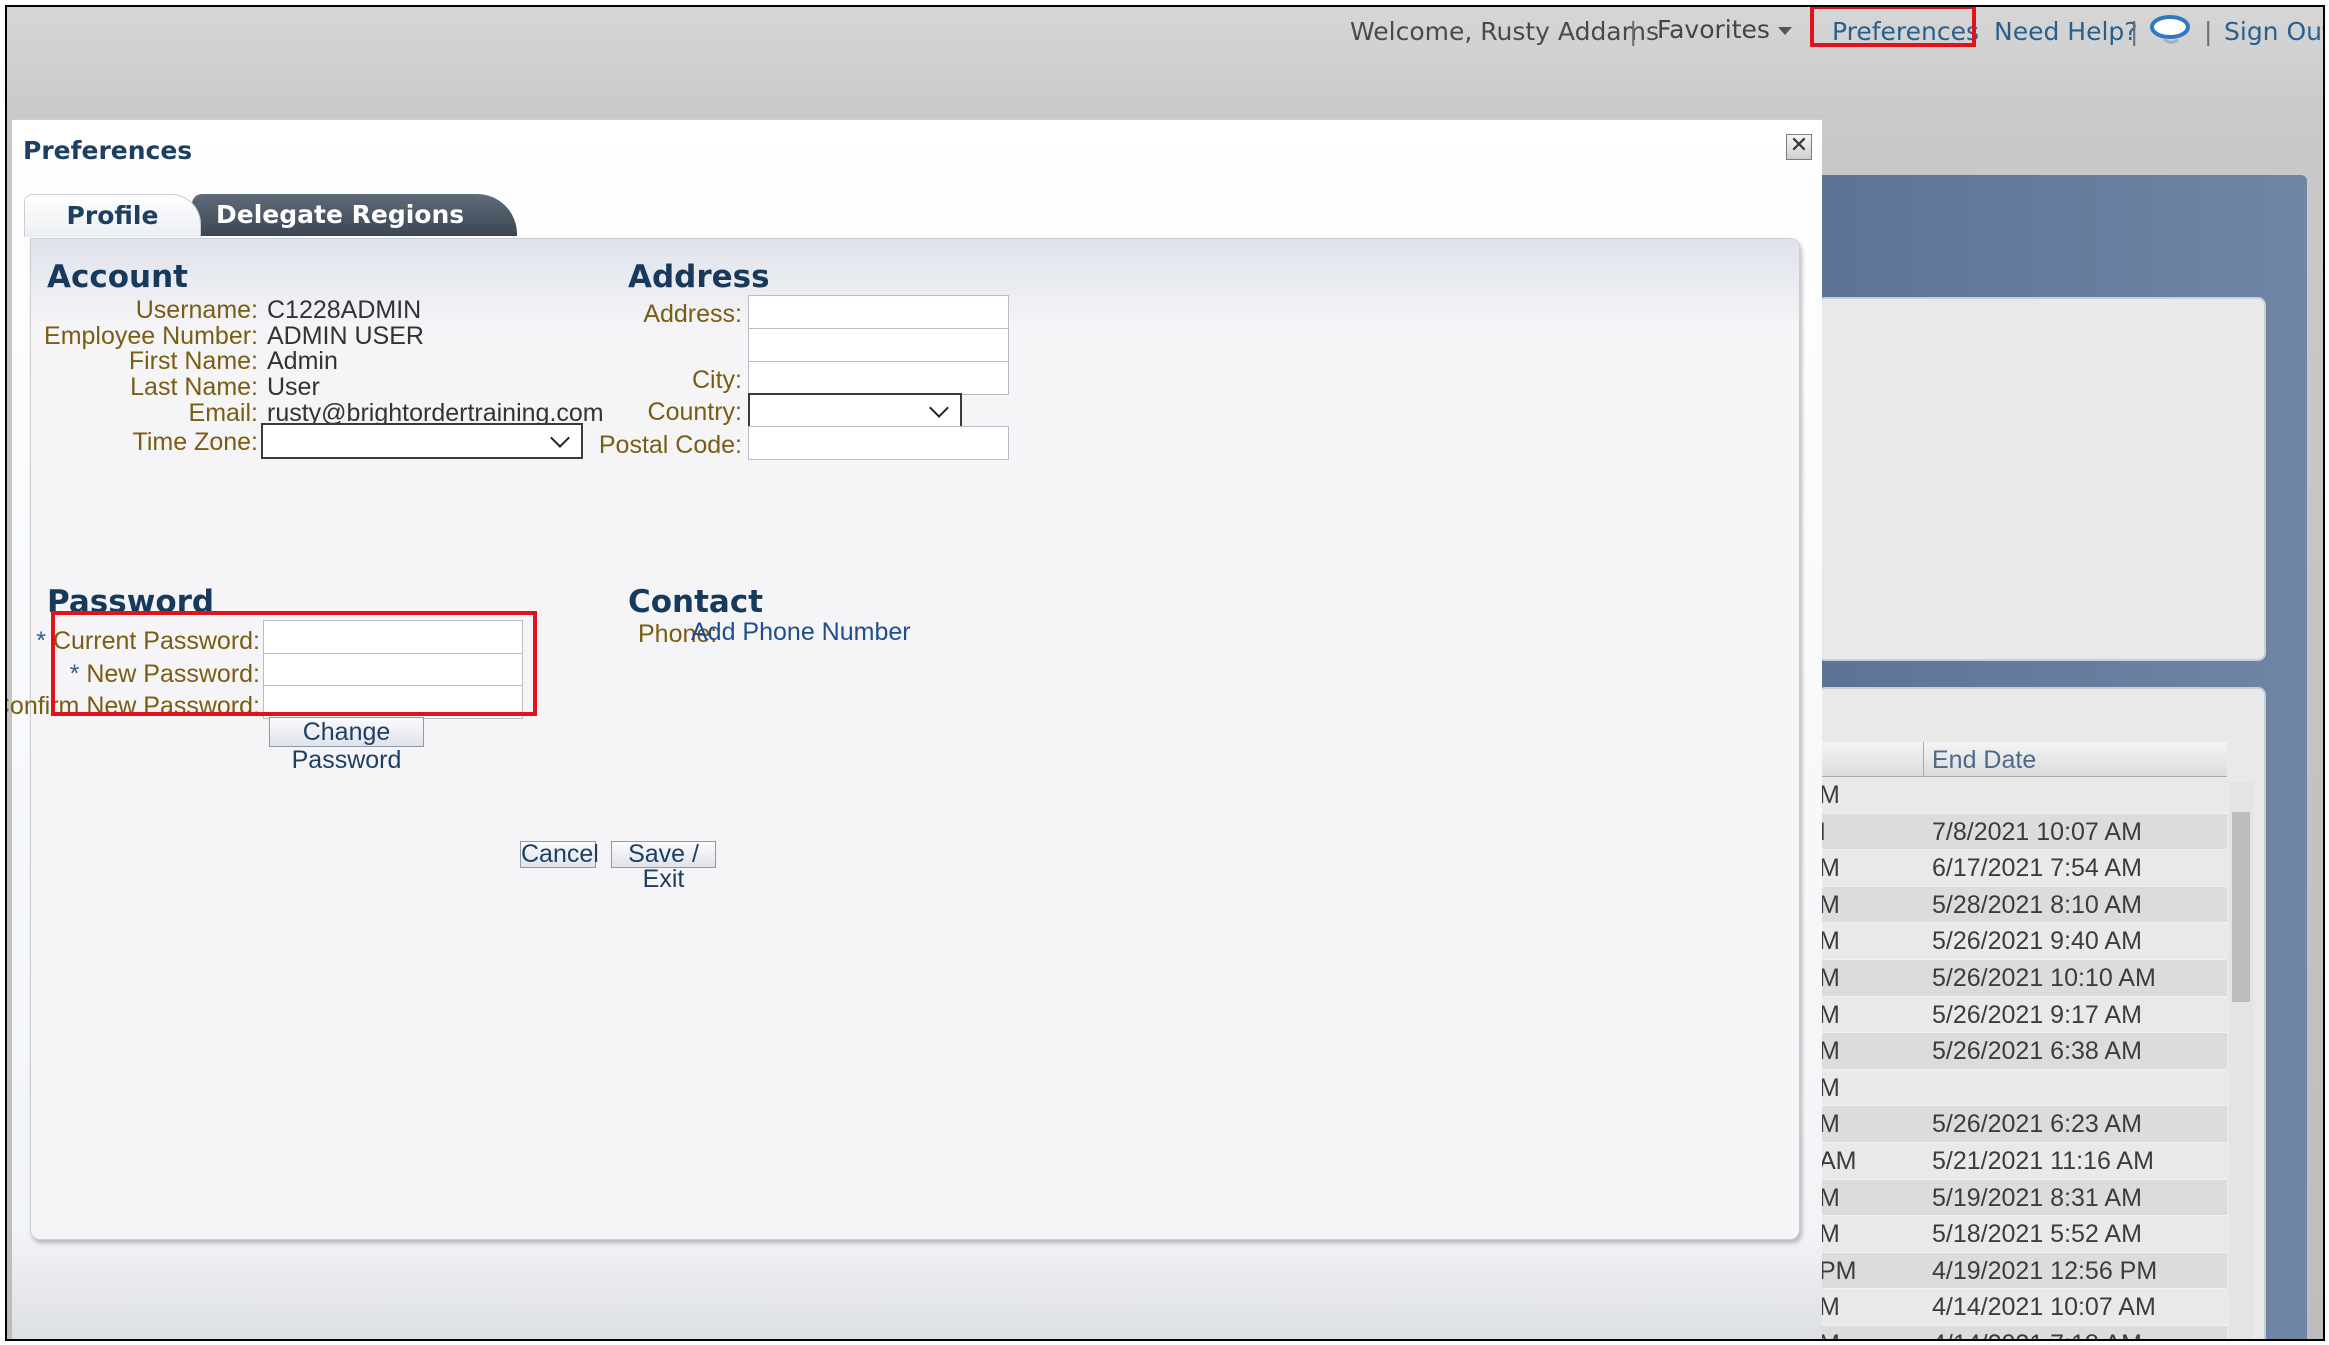 This screenshot has width=2329, height=1345. Describe the element at coordinates (2037, 1014) in the screenshot. I see `end-date-cell: 5/26/2021 9:17 AM` at that location.